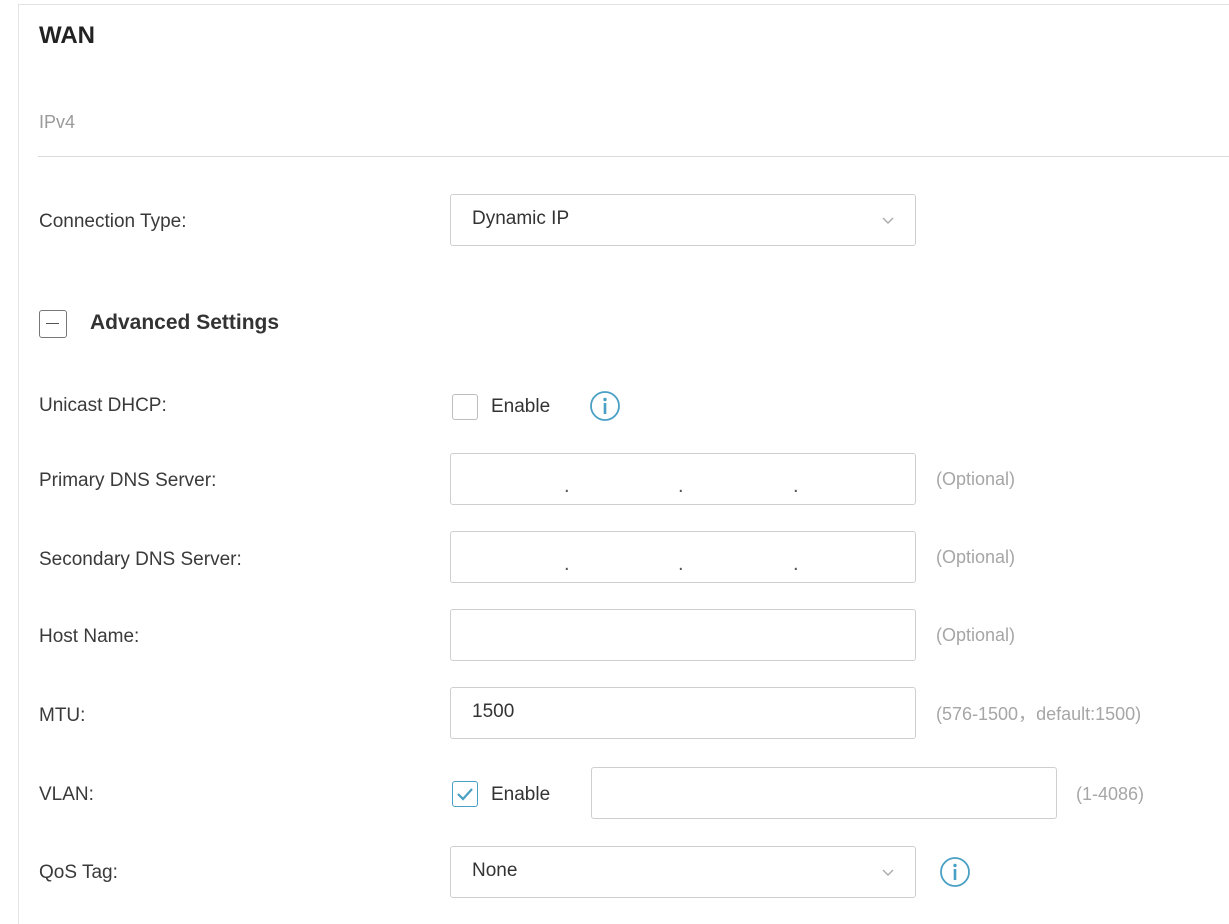 The image size is (1229, 924). I want to click on mtu-hint: (576-1500，default:1500), so click(1039, 714).